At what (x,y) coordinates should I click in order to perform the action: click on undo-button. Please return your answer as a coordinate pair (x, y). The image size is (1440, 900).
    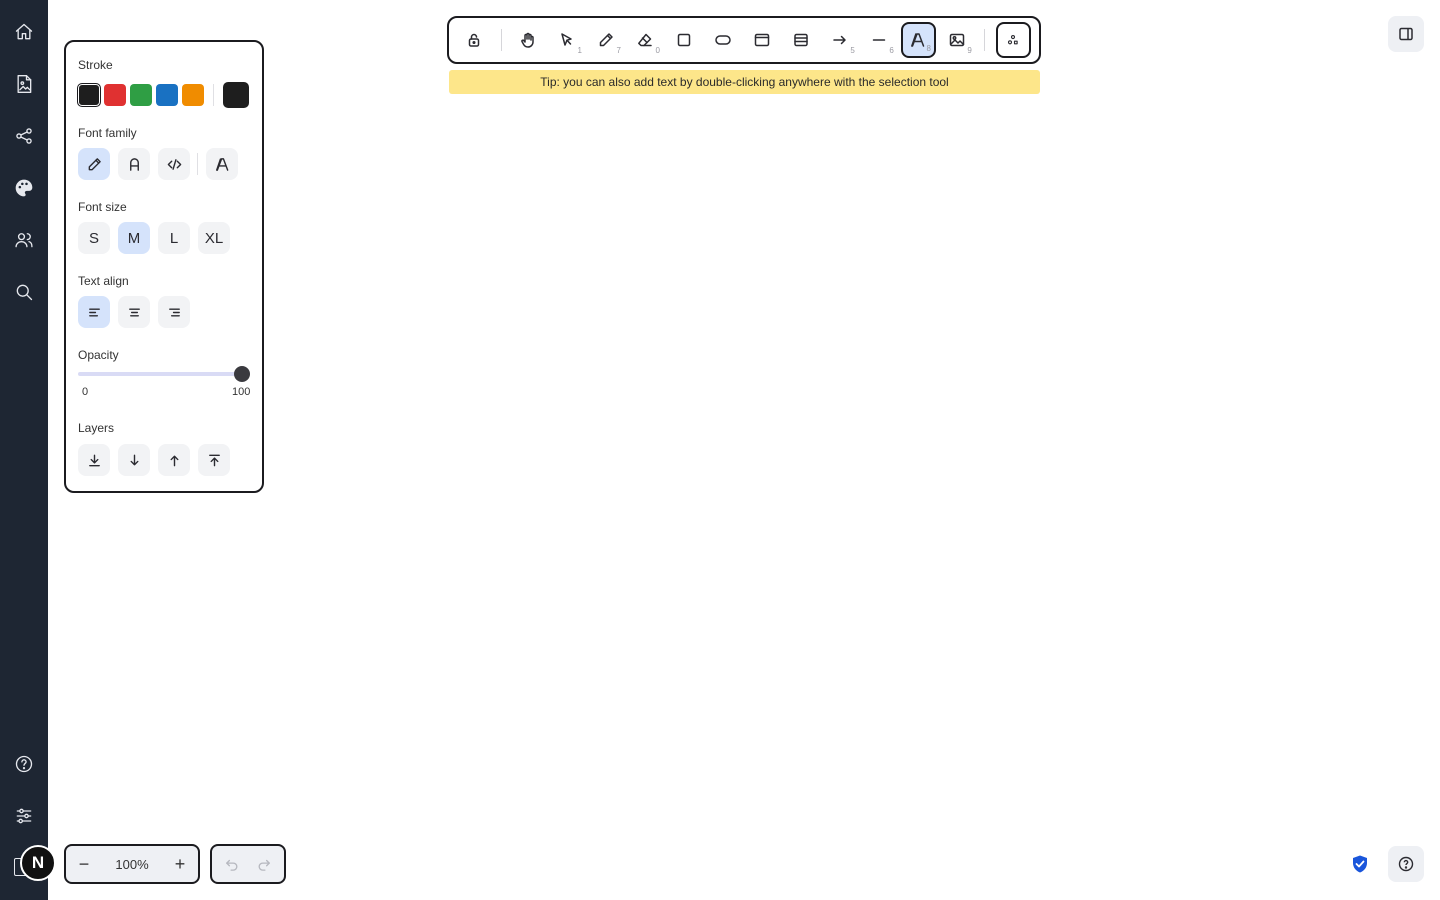
    Looking at the image, I should click on (232, 864).